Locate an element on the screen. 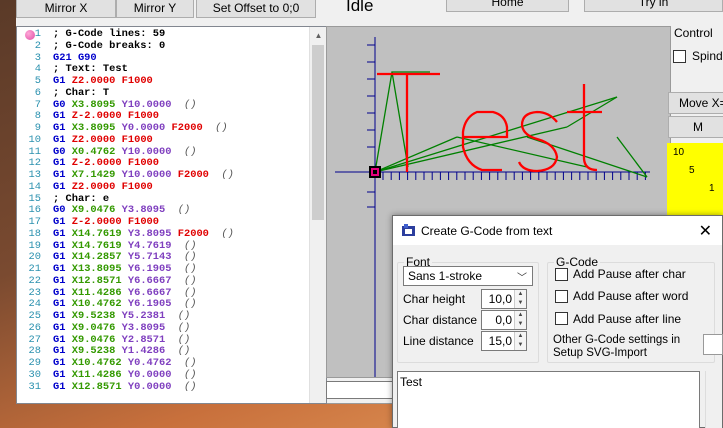 This screenshot has height=428, width=723. pause-line-checkbox is located at coordinates (561, 318).